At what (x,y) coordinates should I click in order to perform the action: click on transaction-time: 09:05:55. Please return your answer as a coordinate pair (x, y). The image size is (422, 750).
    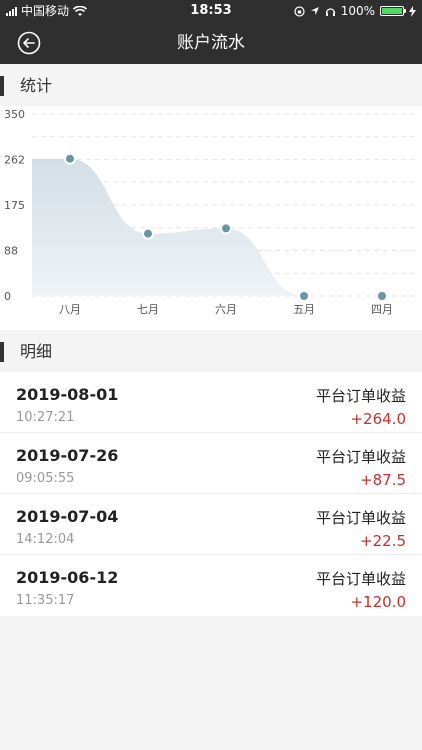
    Looking at the image, I should click on (45, 478).